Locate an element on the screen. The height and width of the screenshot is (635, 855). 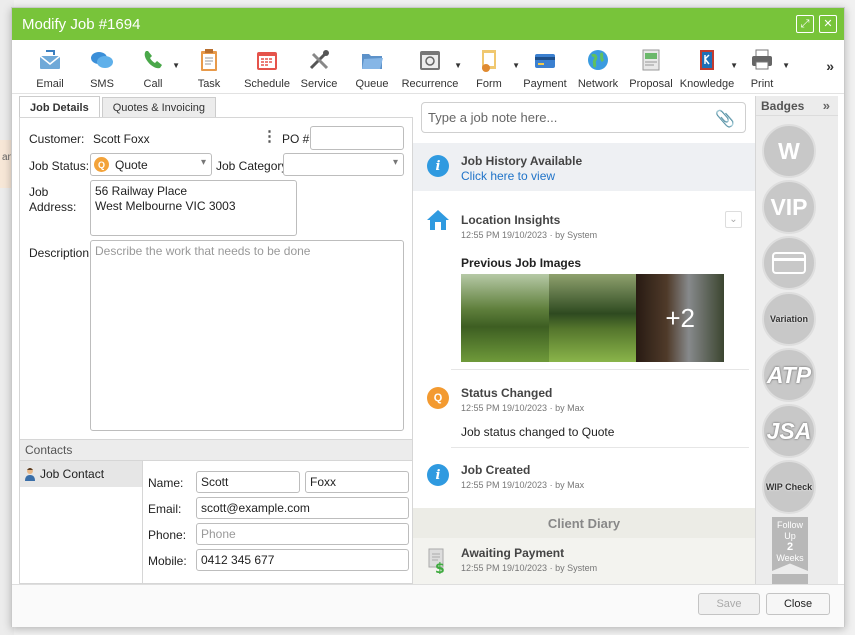
badge-card is located at coordinates (789, 263).